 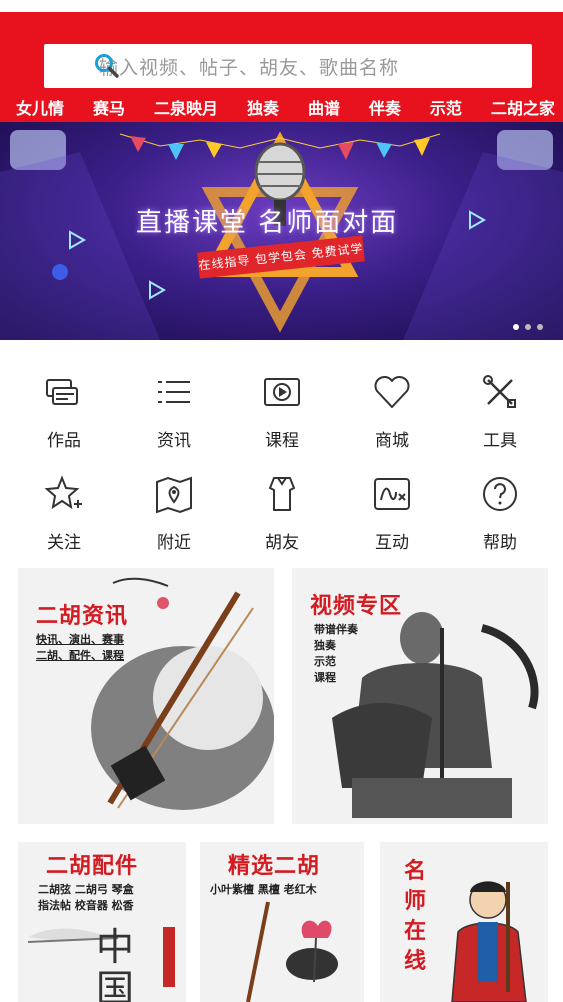 I want to click on tools-icon, so click(x=499, y=391).